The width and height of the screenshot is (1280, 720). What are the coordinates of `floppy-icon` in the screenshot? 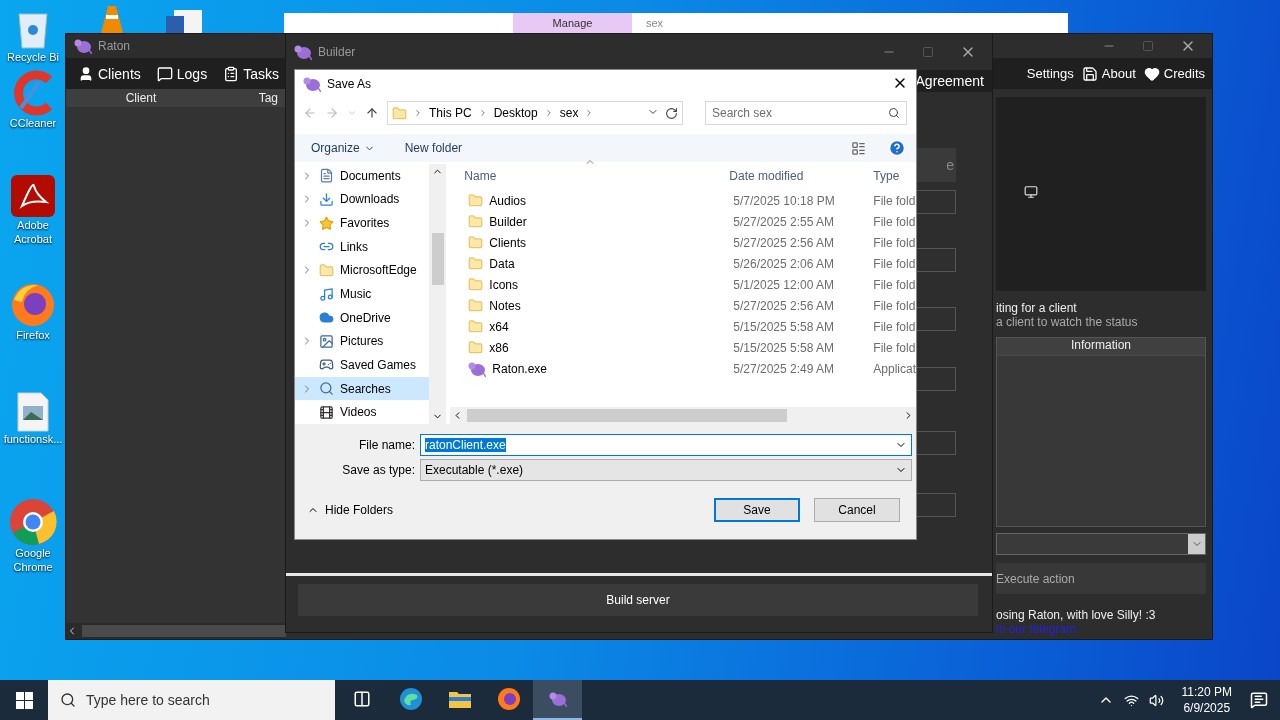 It's located at (1089, 73).